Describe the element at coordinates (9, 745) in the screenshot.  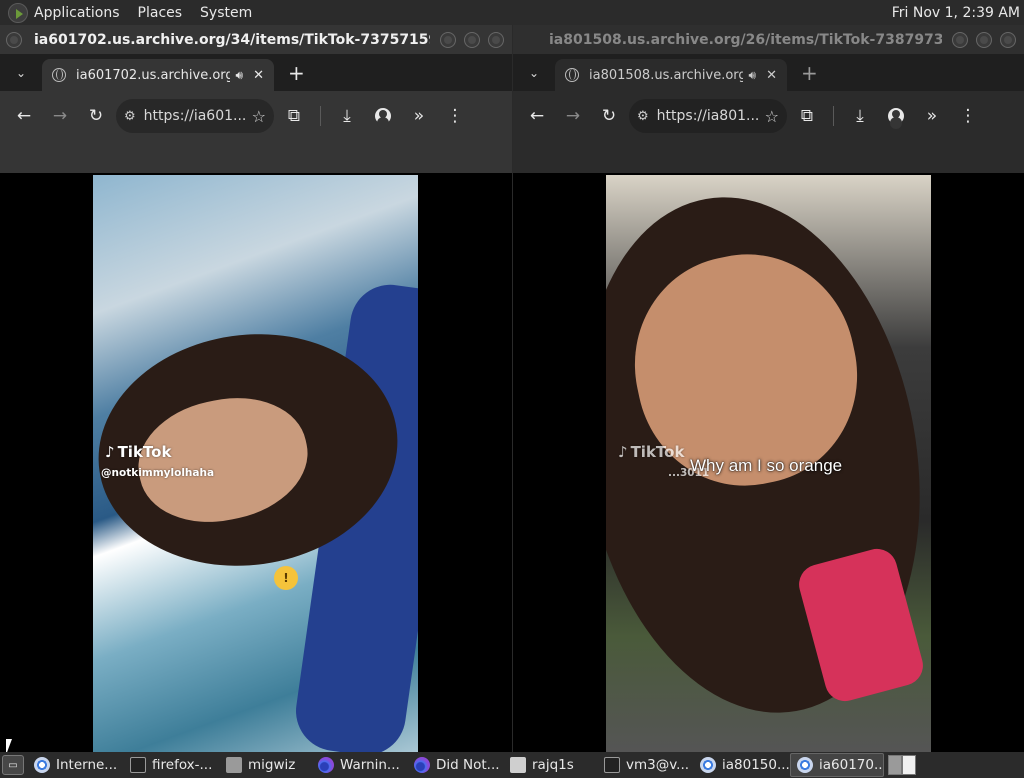
I see `mouse-pointer-icon` at that location.